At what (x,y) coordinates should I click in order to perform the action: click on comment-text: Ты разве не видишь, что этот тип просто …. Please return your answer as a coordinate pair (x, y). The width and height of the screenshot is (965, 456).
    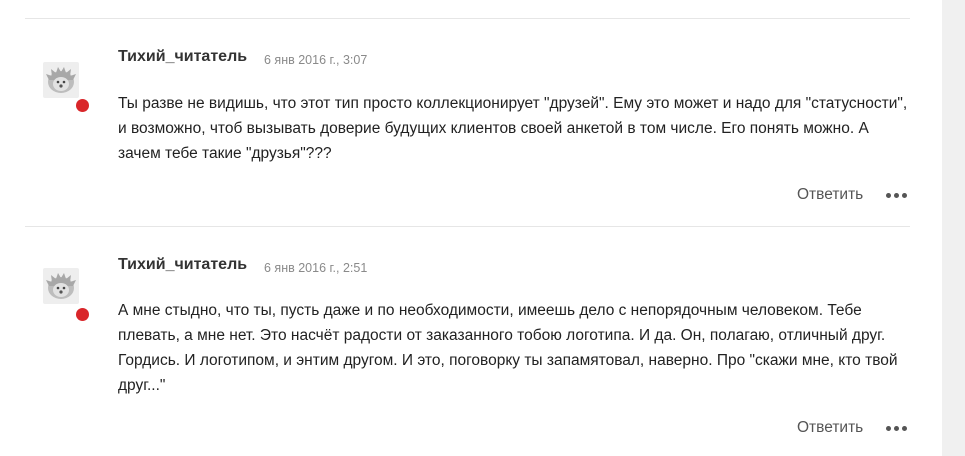
    Looking at the image, I should click on (513, 128).